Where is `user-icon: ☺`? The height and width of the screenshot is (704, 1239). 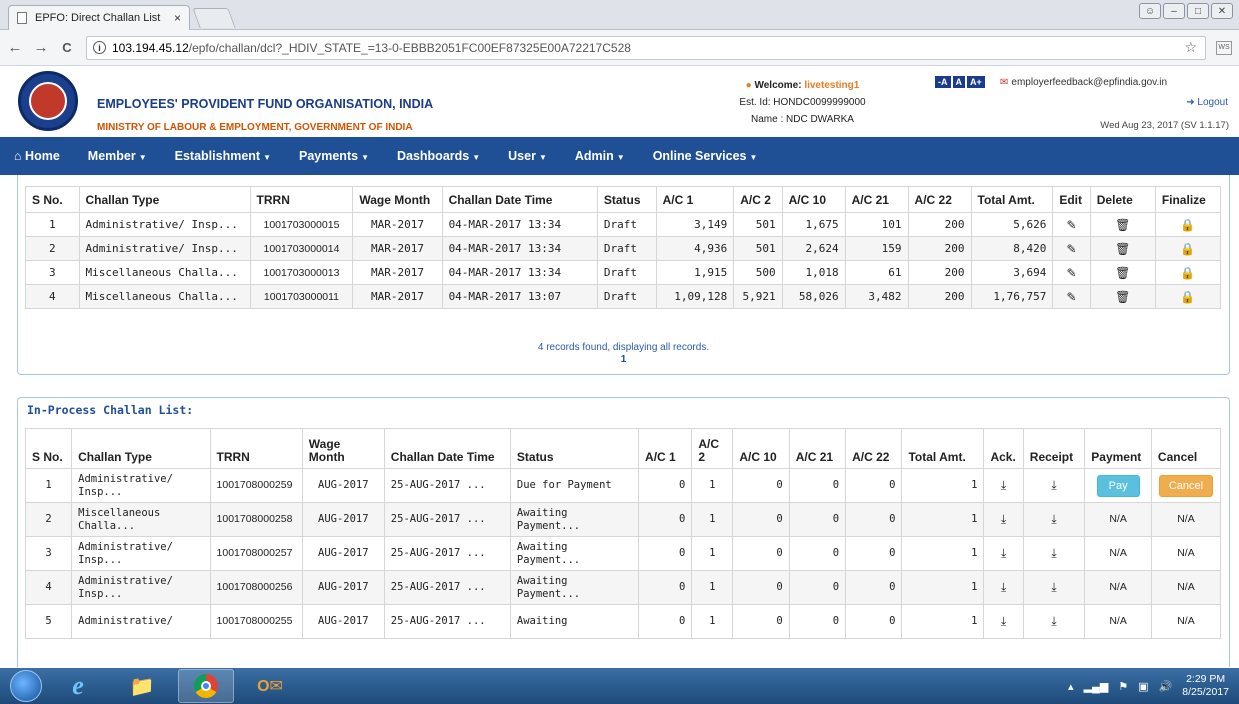
user-icon: ☺ is located at coordinates (1150, 11).